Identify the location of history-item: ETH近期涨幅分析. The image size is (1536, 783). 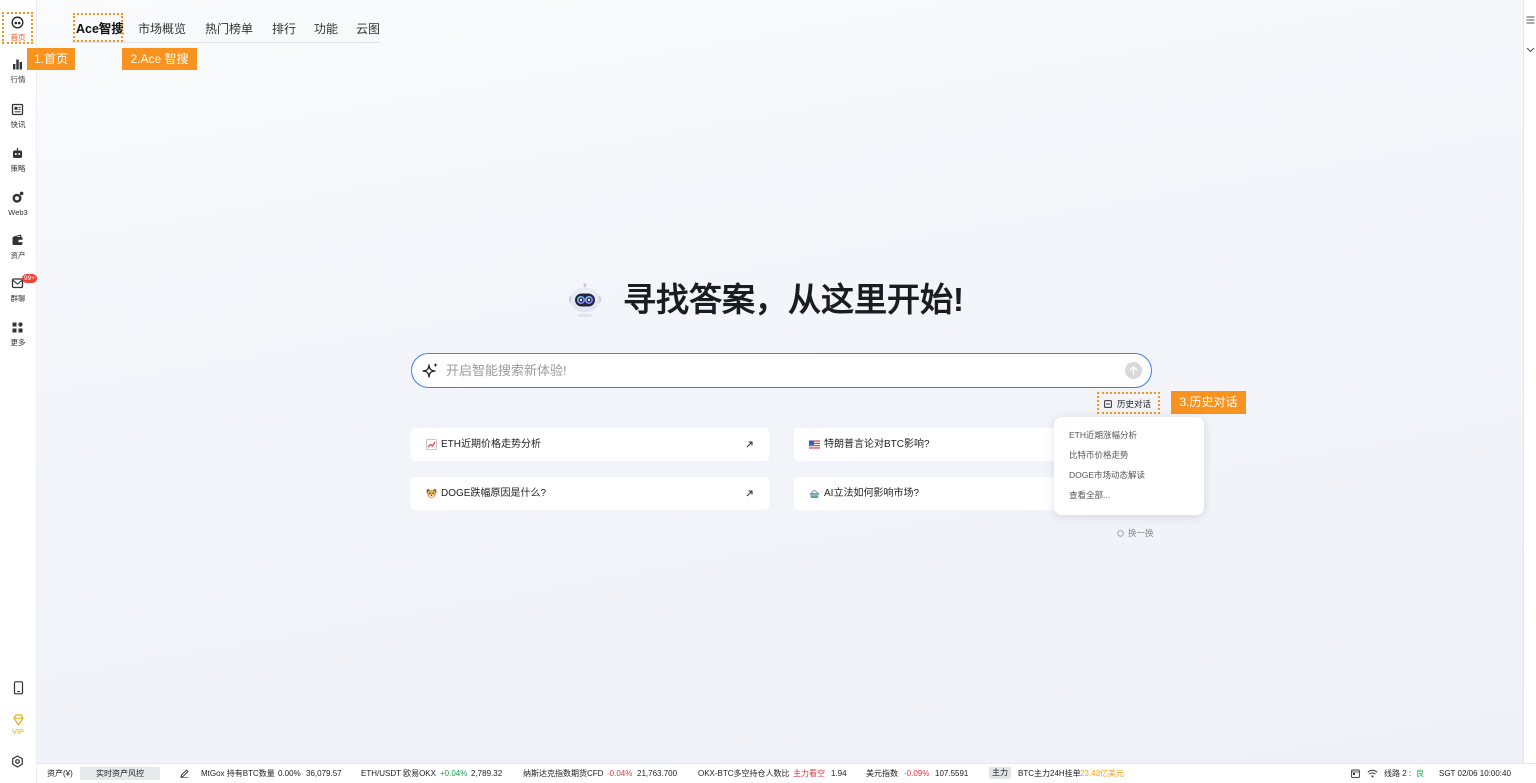
(1129, 435).